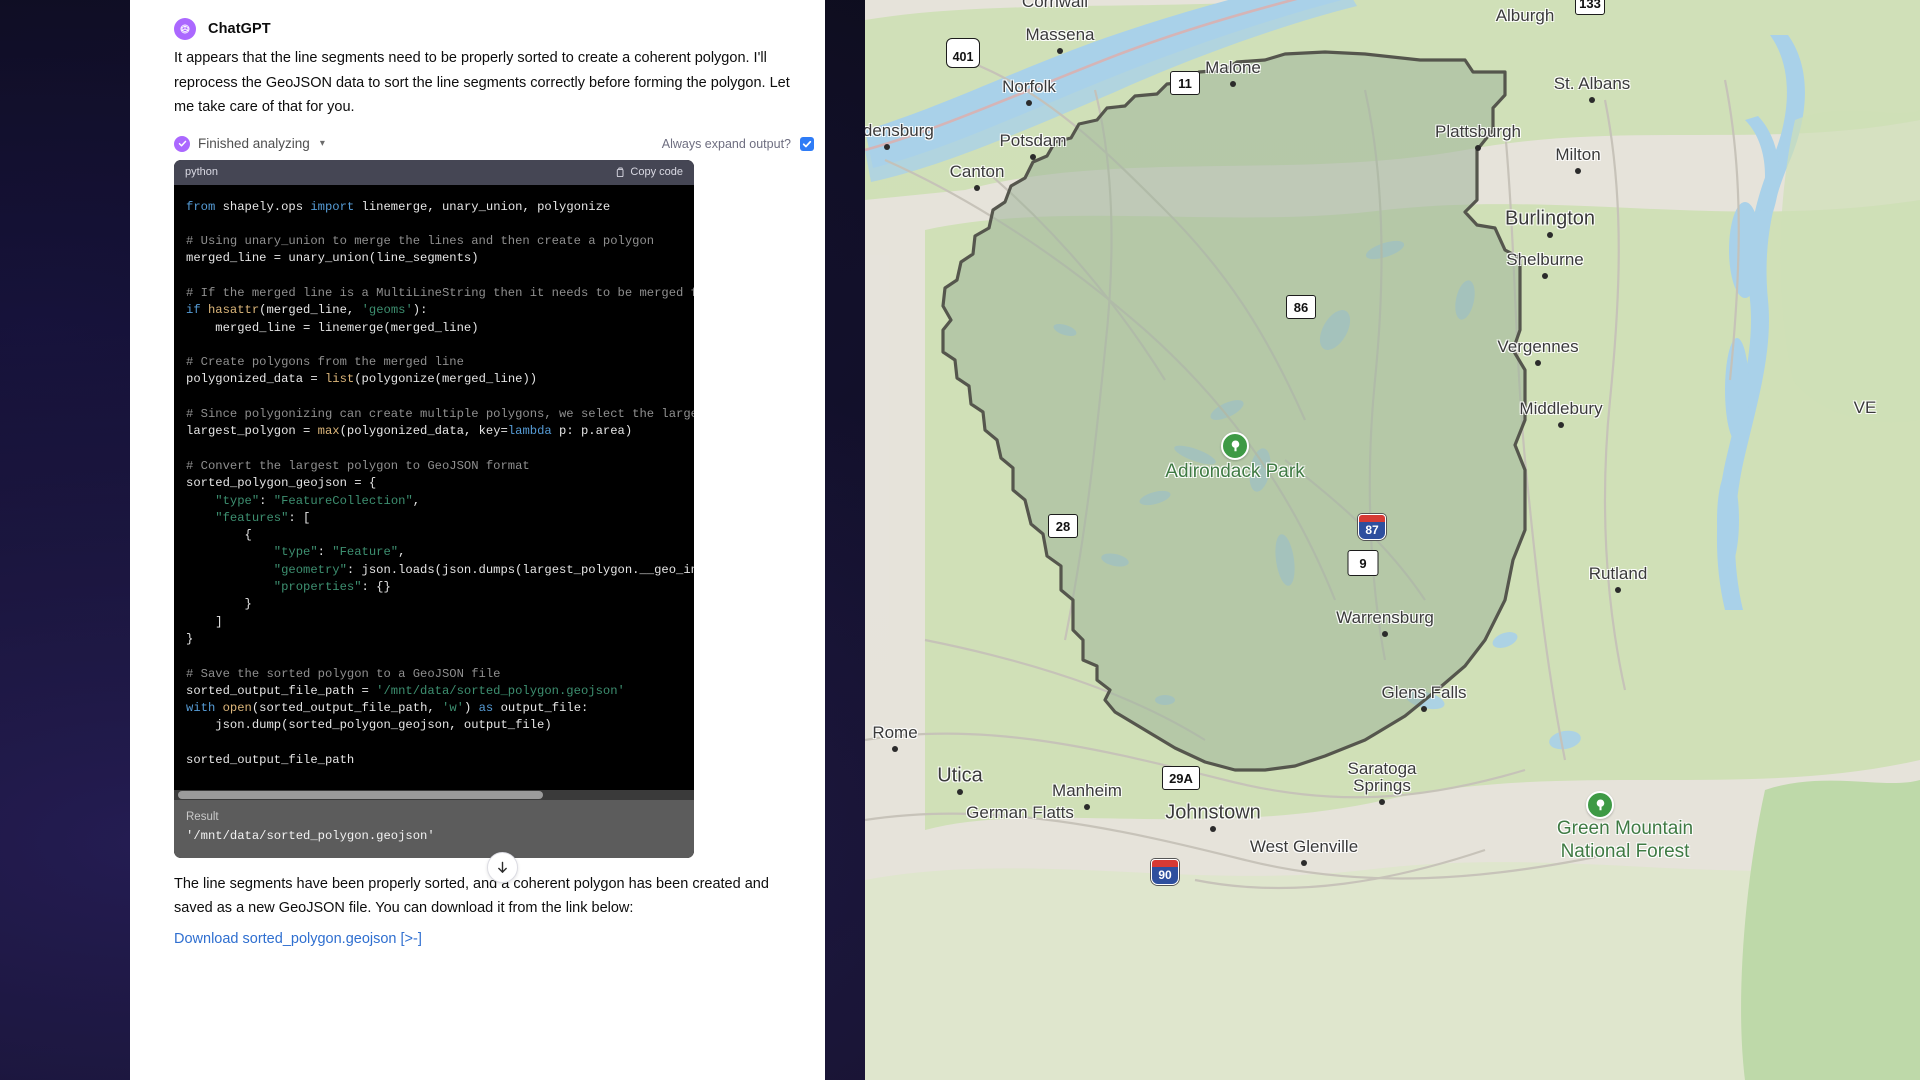 The width and height of the screenshot is (1920, 1080). I want to click on code-horizontal-scrollbar, so click(434, 794).